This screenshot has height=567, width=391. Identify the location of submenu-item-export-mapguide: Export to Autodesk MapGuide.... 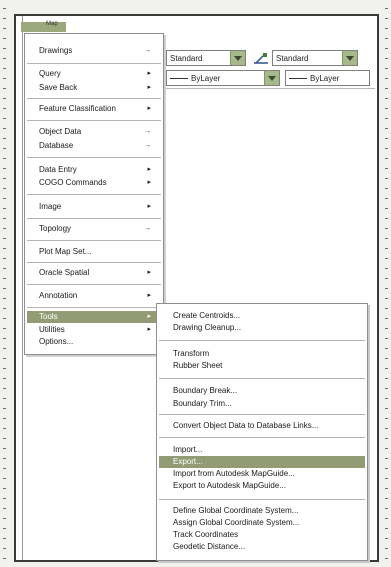
(262, 486).